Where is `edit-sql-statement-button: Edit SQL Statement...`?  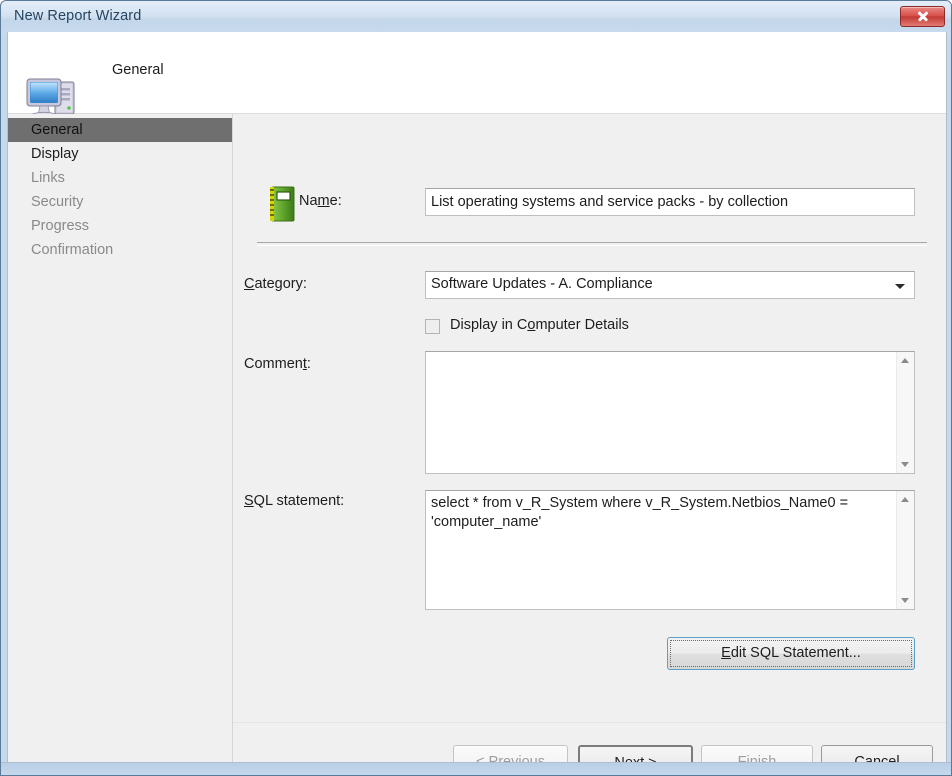
edit-sql-statement-button: Edit SQL Statement... is located at coordinates (791, 653).